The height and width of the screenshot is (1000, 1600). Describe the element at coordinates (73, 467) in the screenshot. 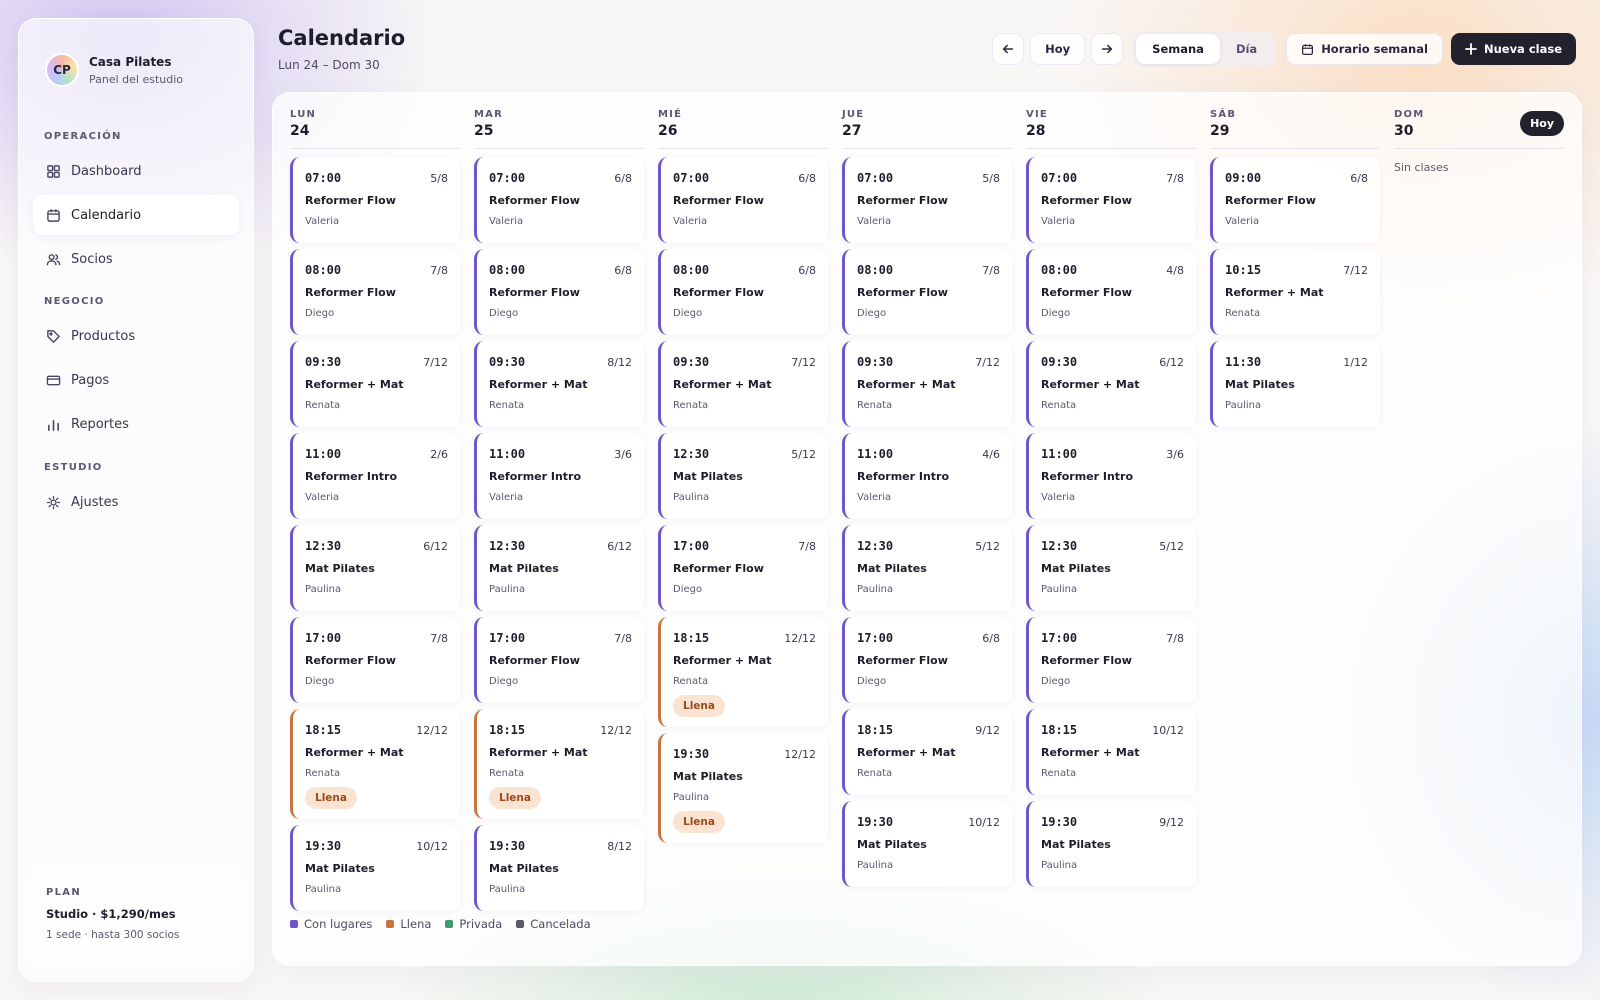

I see `section-label-2: ESTUDIO` at that location.